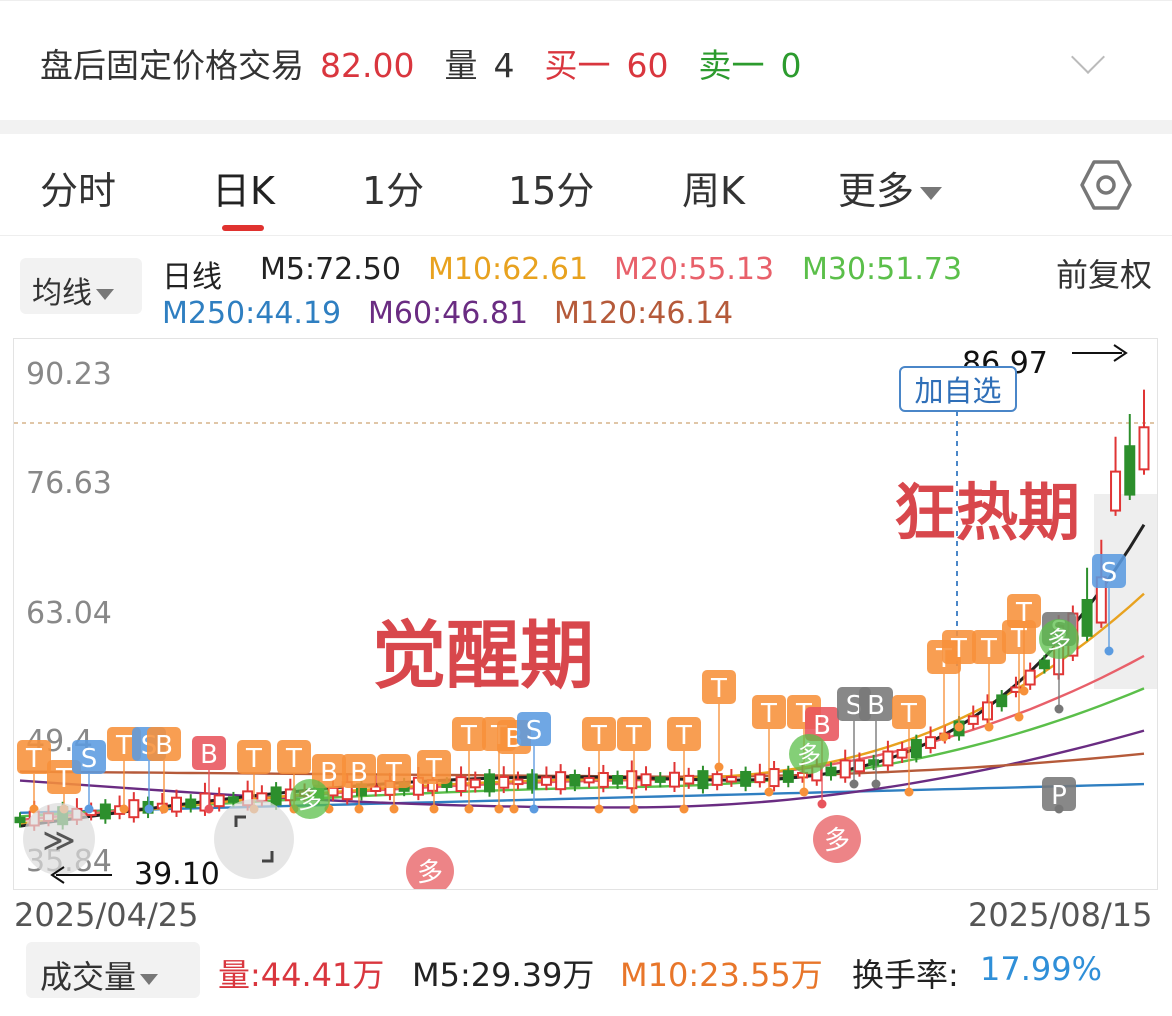  What do you see at coordinates (713, 187) in the screenshot?
I see `tab-weekly-k: 周K` at bounding box center [713, 187].